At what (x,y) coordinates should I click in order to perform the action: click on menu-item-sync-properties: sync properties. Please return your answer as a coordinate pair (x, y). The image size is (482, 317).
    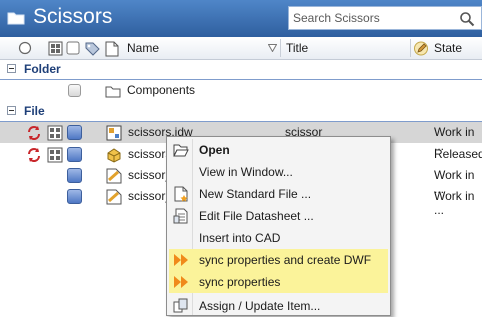
    Looking at the image, I should click on (278, 282).